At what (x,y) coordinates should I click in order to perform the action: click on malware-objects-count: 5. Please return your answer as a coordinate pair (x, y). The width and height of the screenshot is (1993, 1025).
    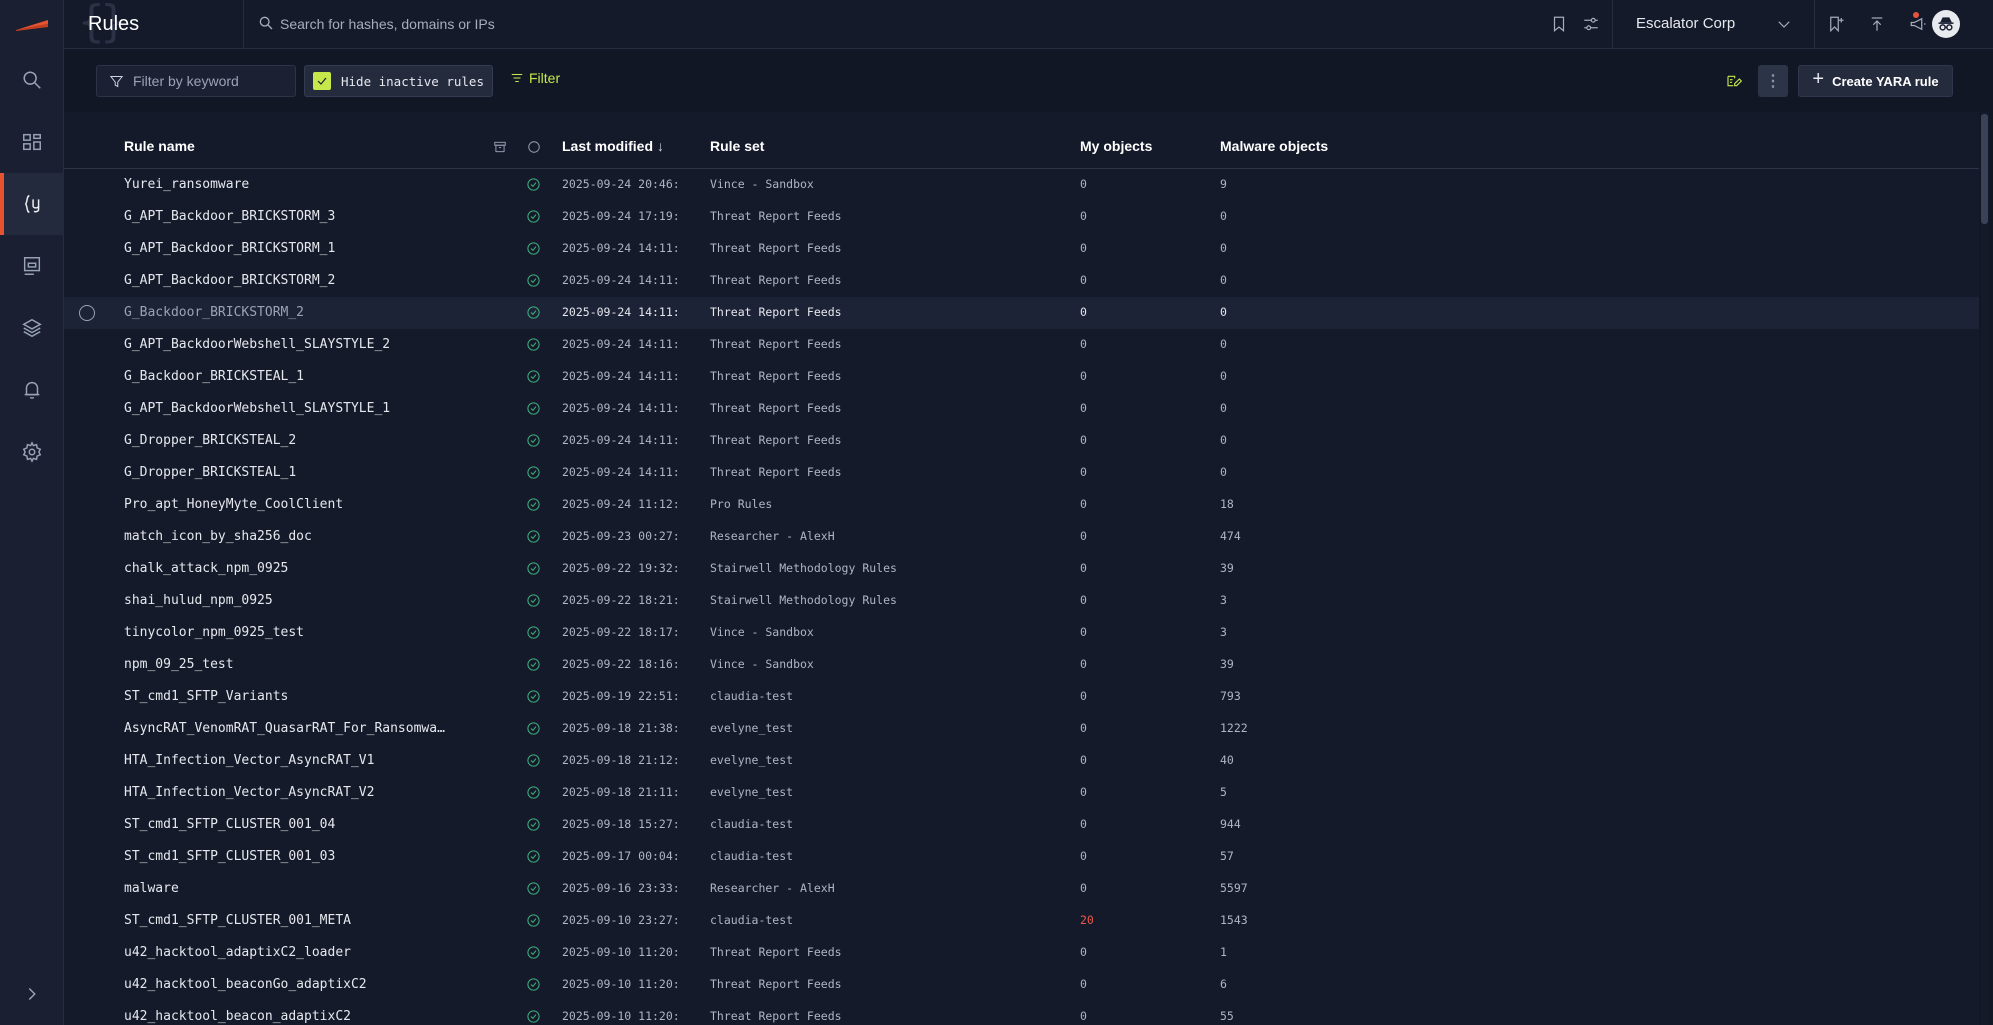
    Looking at the image, I should click on (1223, 792).